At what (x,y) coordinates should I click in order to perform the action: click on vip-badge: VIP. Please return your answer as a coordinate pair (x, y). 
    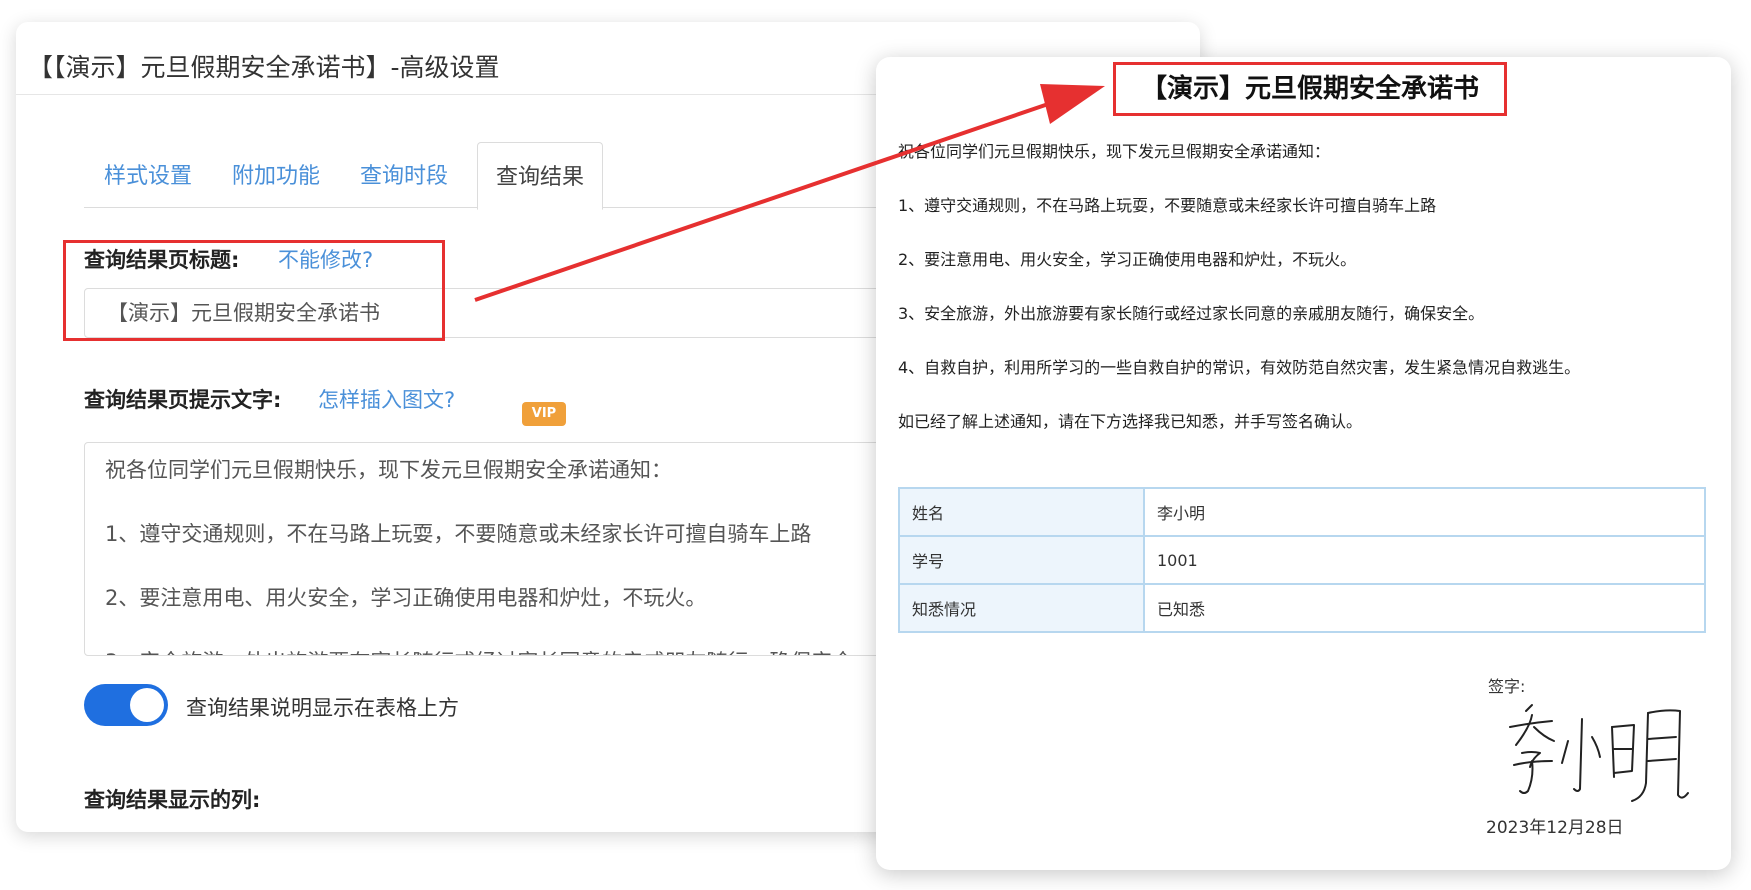
    Looking at the image, I should click on (544, 414).